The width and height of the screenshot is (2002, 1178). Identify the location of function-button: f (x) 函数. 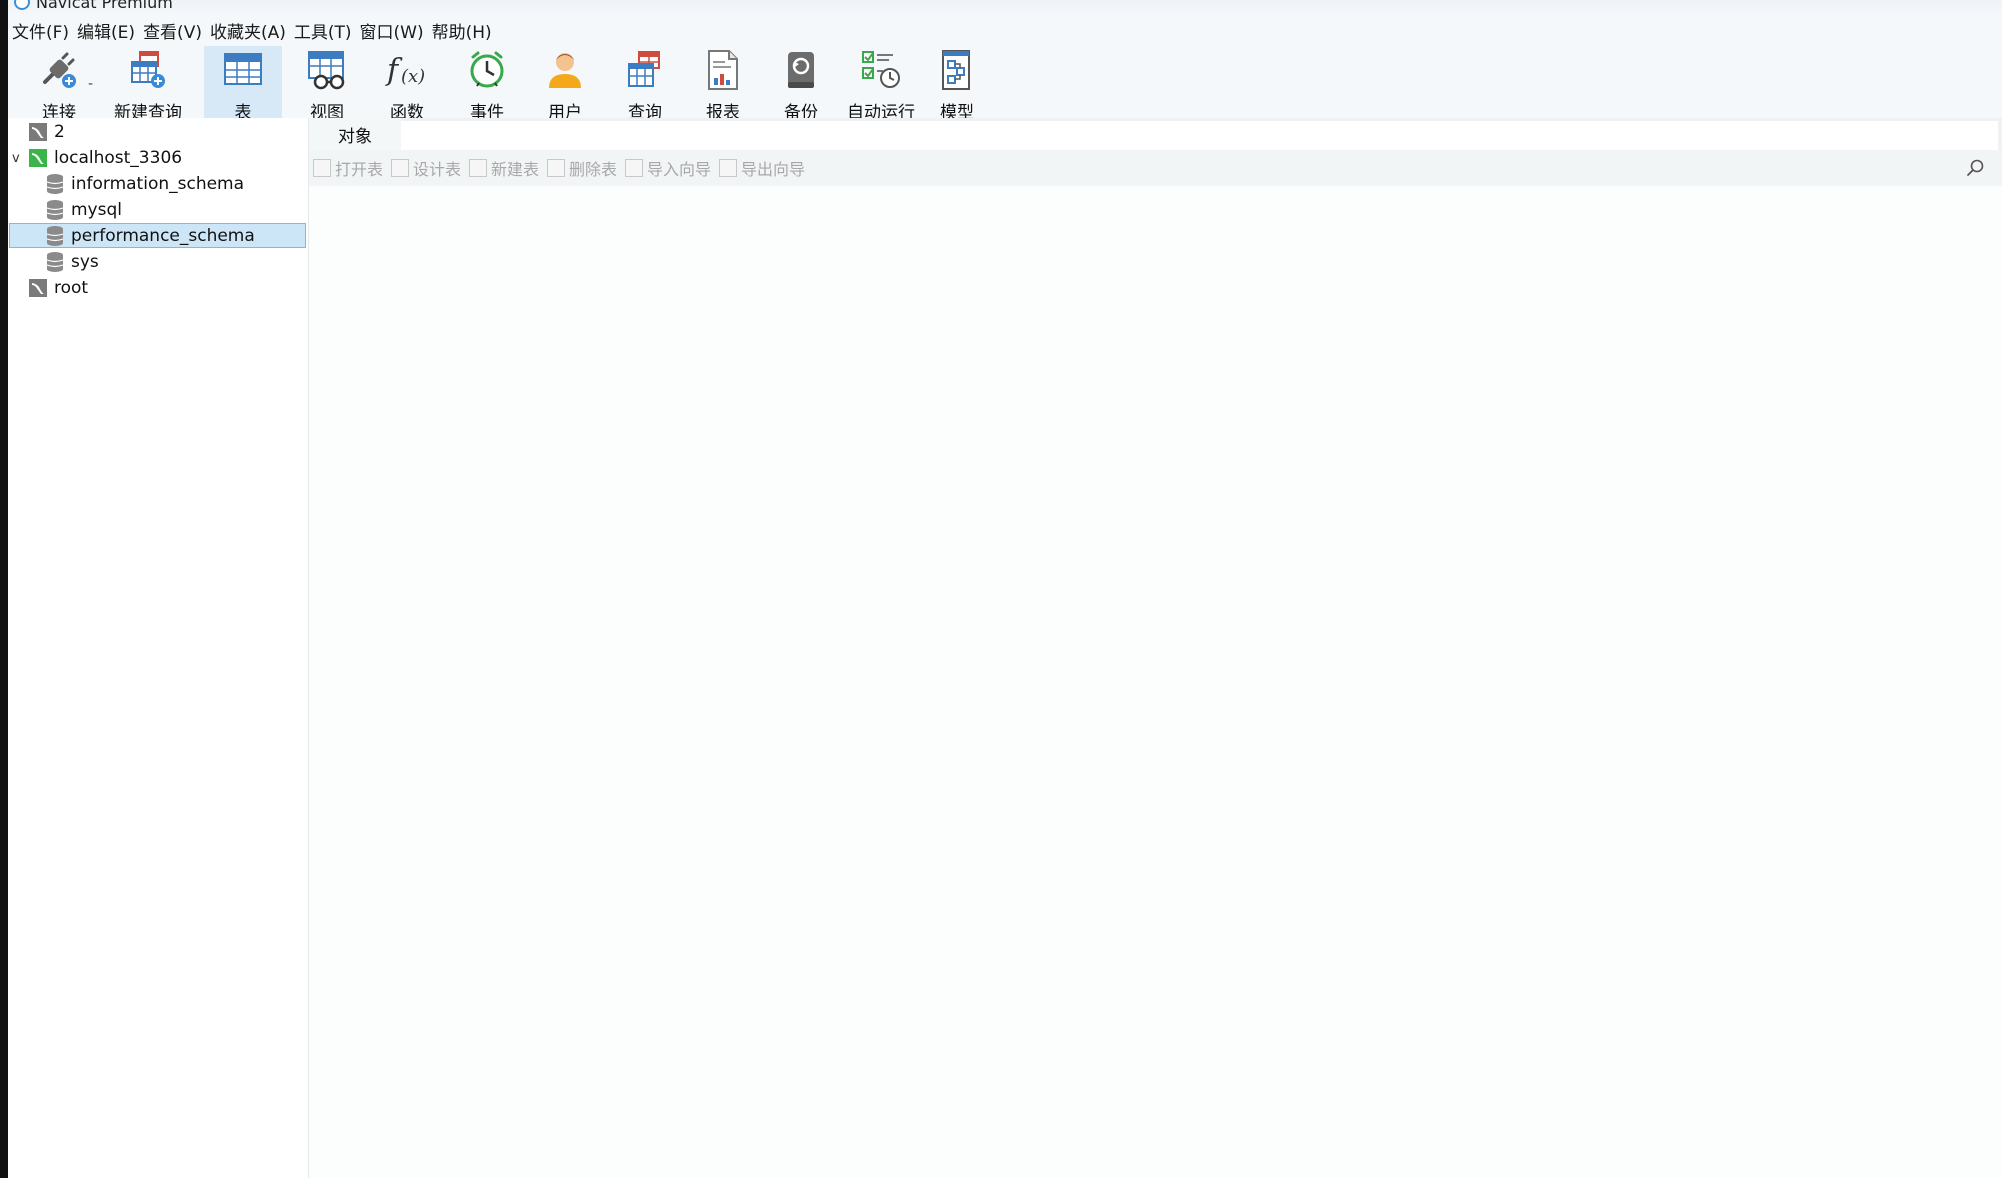
(407, 84).